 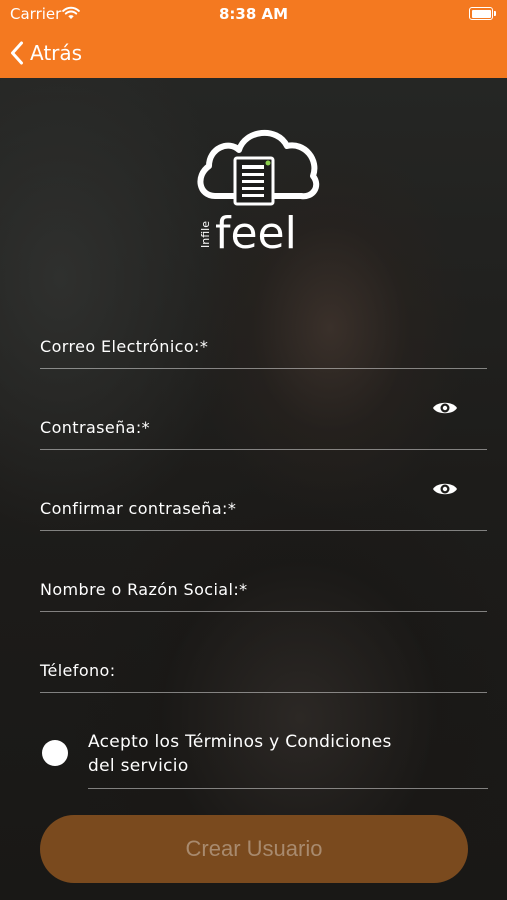 I want to click on navigation-bar: Atrás, so click(x=253, y=54).